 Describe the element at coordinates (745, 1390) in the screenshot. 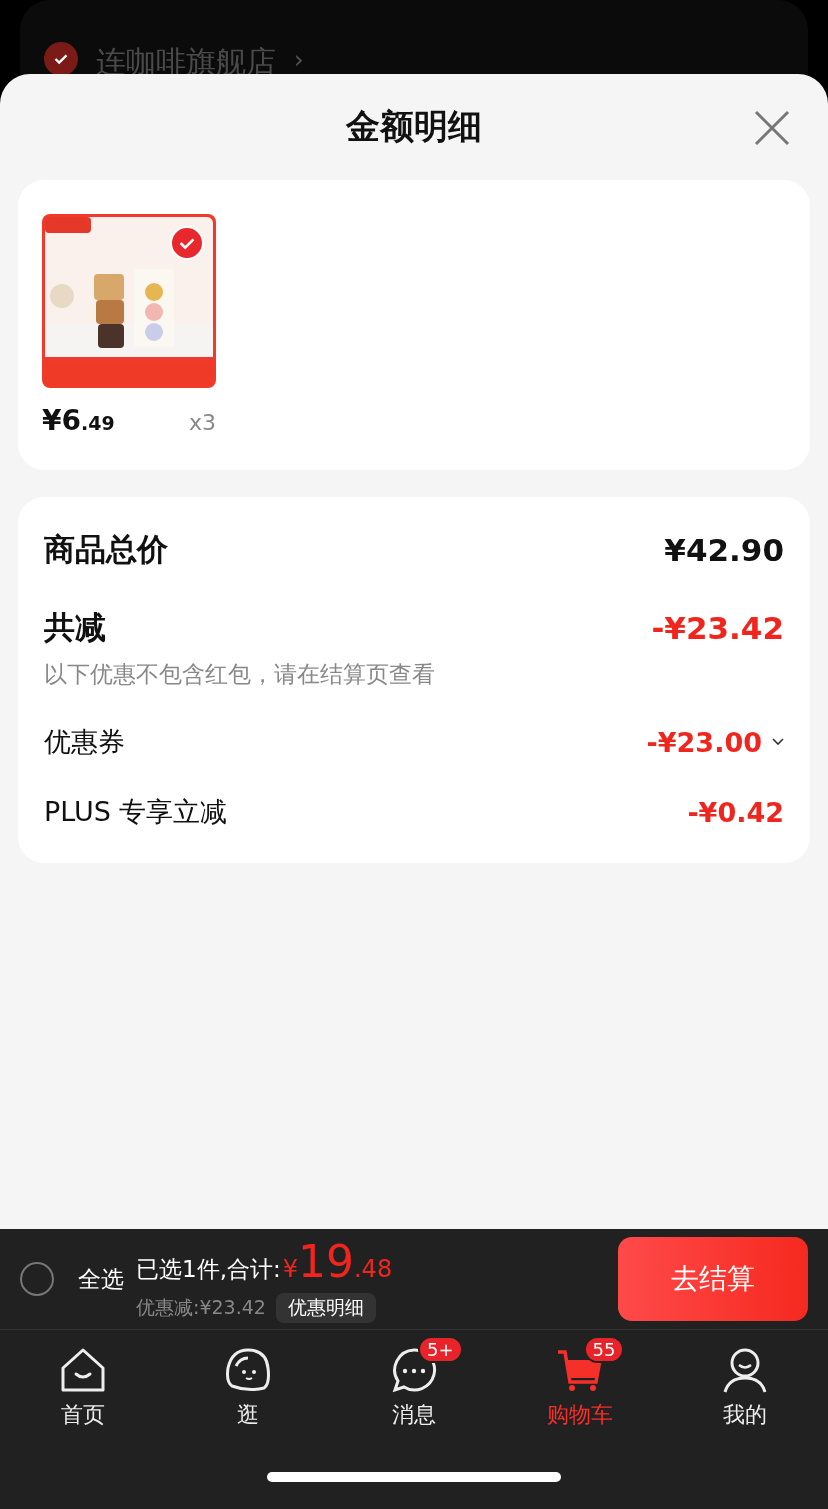

I see `tab-item: 我的` at that location.